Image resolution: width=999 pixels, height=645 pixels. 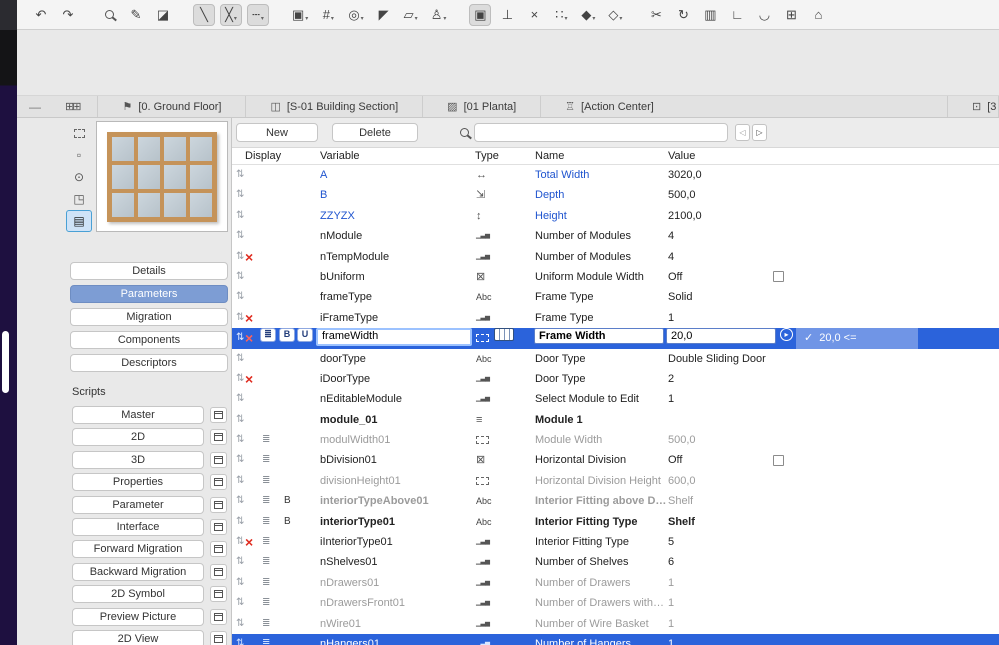 I want to click on table-row: ⇅ × iFrameType ▁▃▅ Frame Type 1, so click(x=615, y=318).